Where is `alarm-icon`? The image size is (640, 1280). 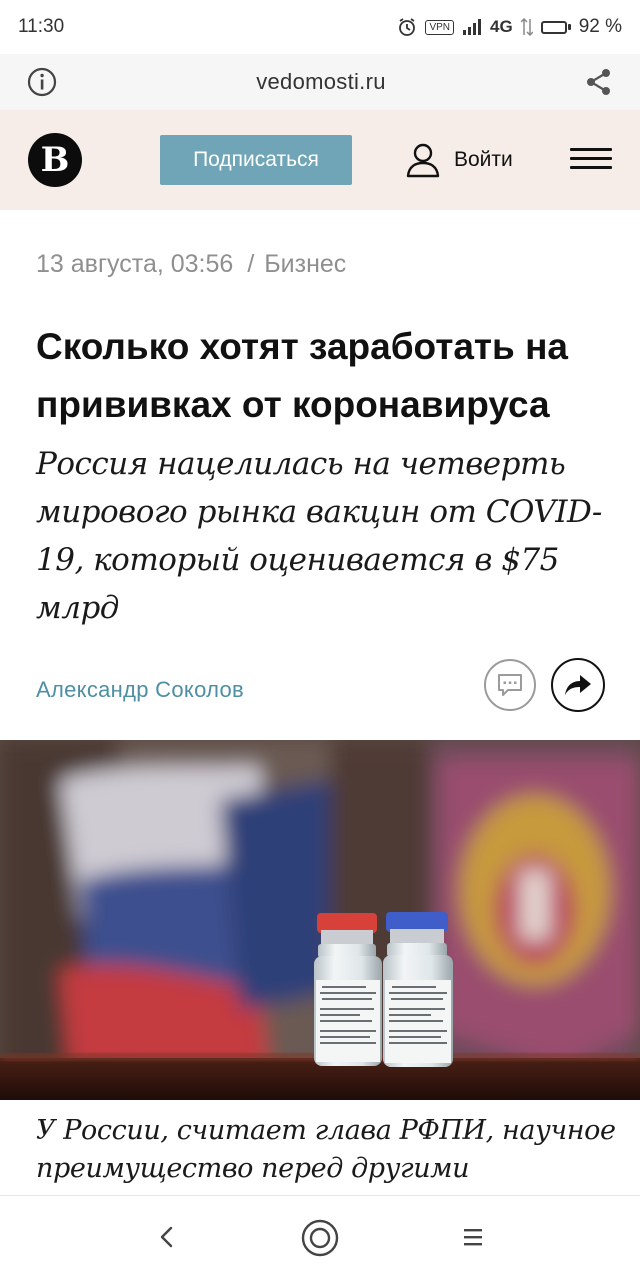
alarm-icon is located at coordinates (407, 27).